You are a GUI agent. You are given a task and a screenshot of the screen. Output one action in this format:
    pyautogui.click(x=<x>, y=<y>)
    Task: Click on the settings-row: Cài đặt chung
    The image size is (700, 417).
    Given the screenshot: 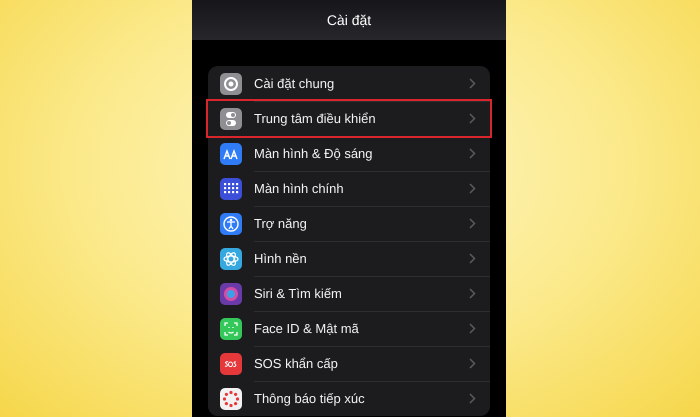 What is the action you would take?
    pyautogui.click(x=349, y=83)
    